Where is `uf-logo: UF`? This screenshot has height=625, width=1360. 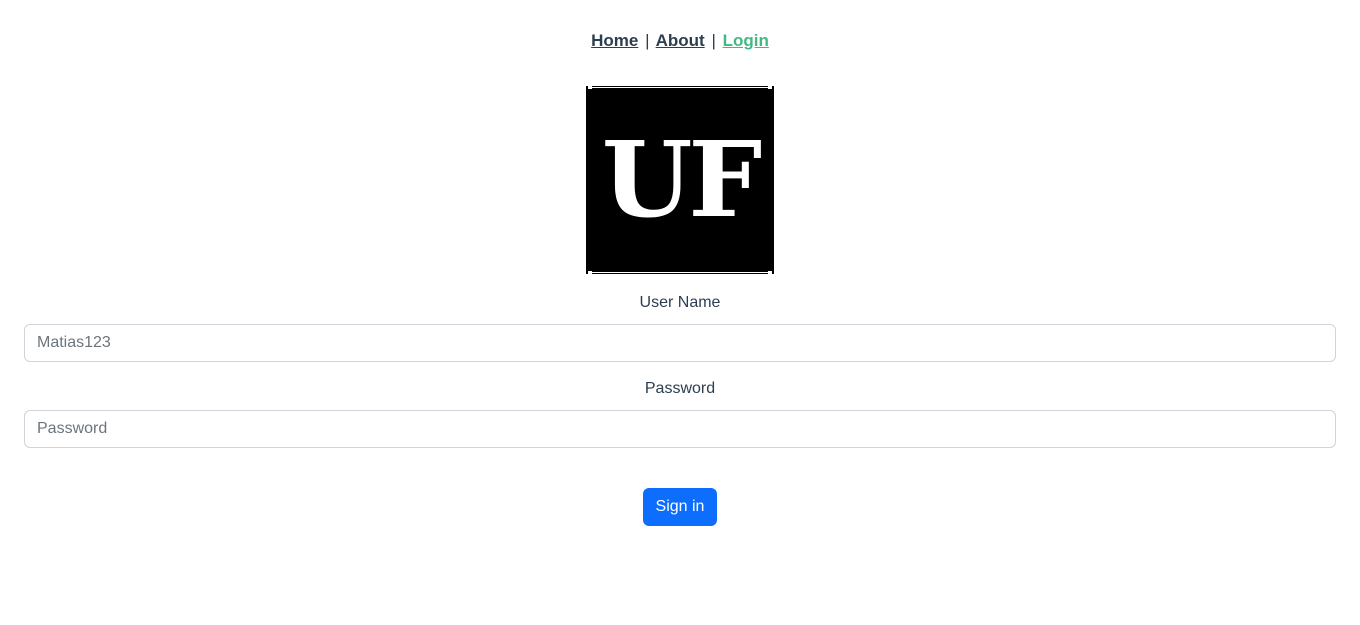 uf-logo: UF is located at coordinates (680, 180).